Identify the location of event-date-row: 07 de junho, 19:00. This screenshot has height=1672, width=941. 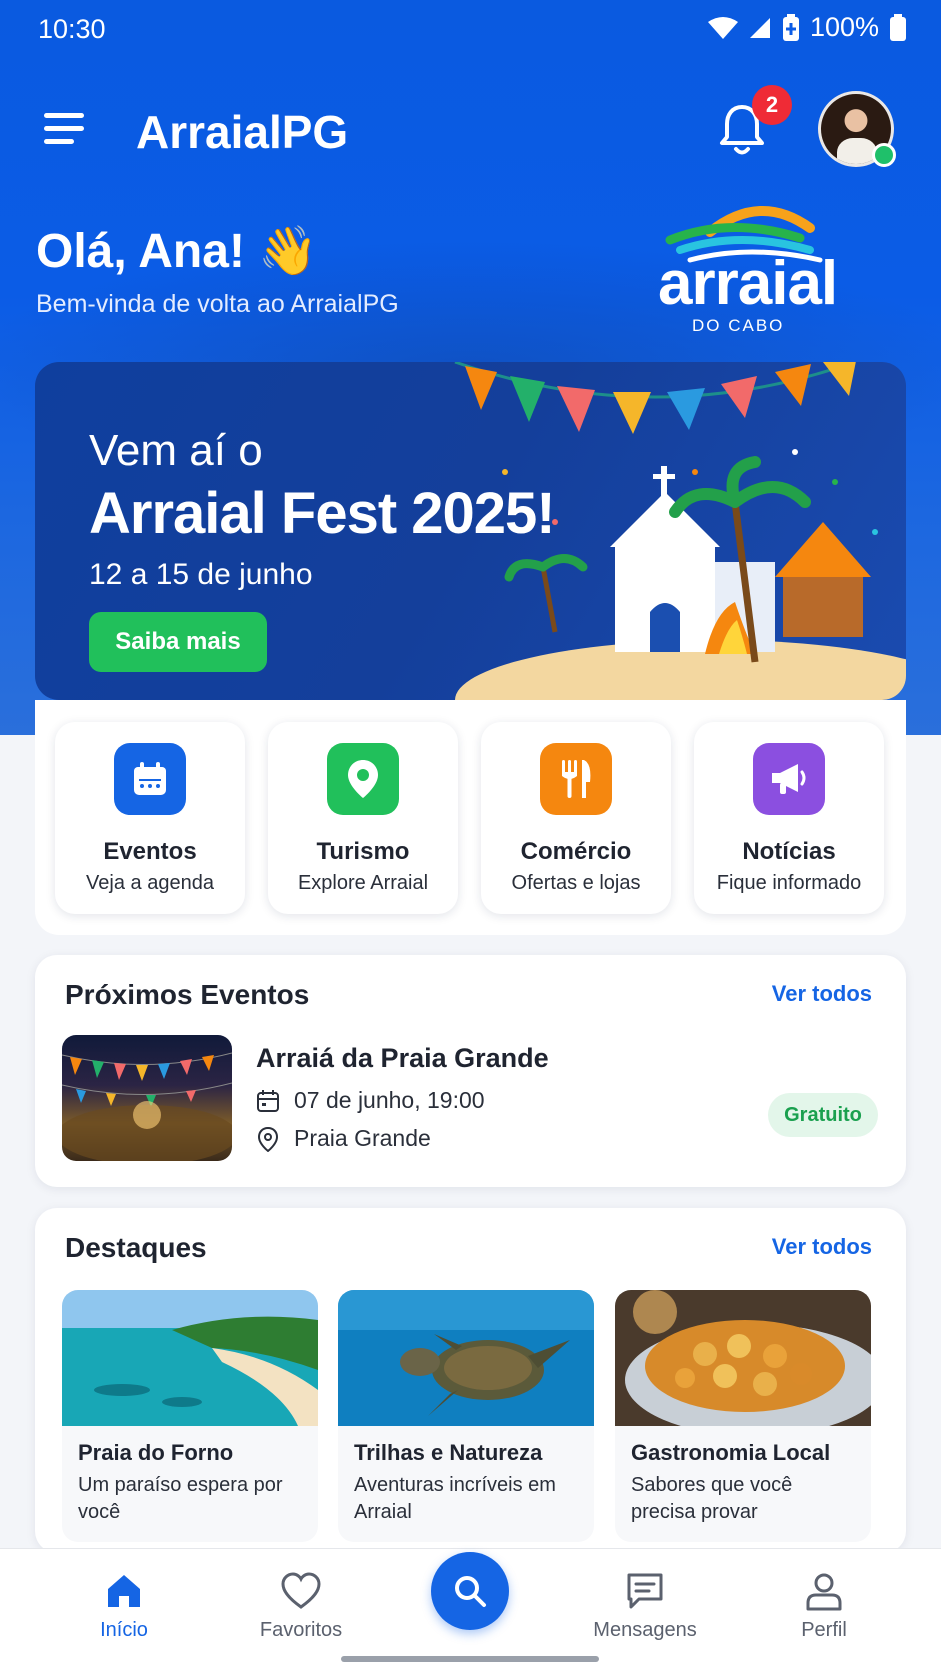
(370, 1100).